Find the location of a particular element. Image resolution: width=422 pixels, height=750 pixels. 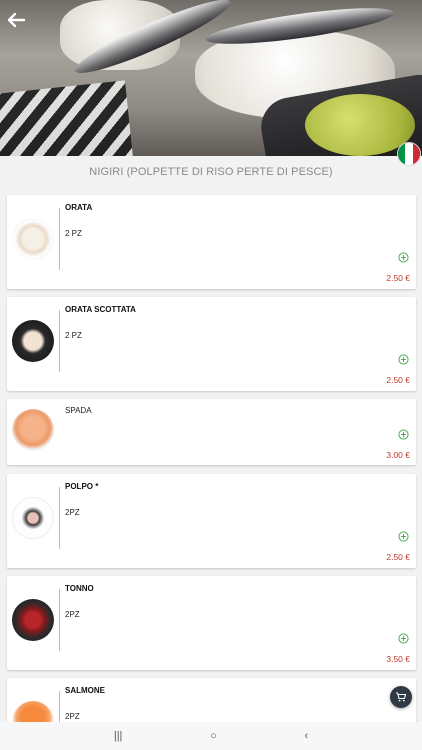

item-price: 3.00 € is located at coordinates (398, 455).